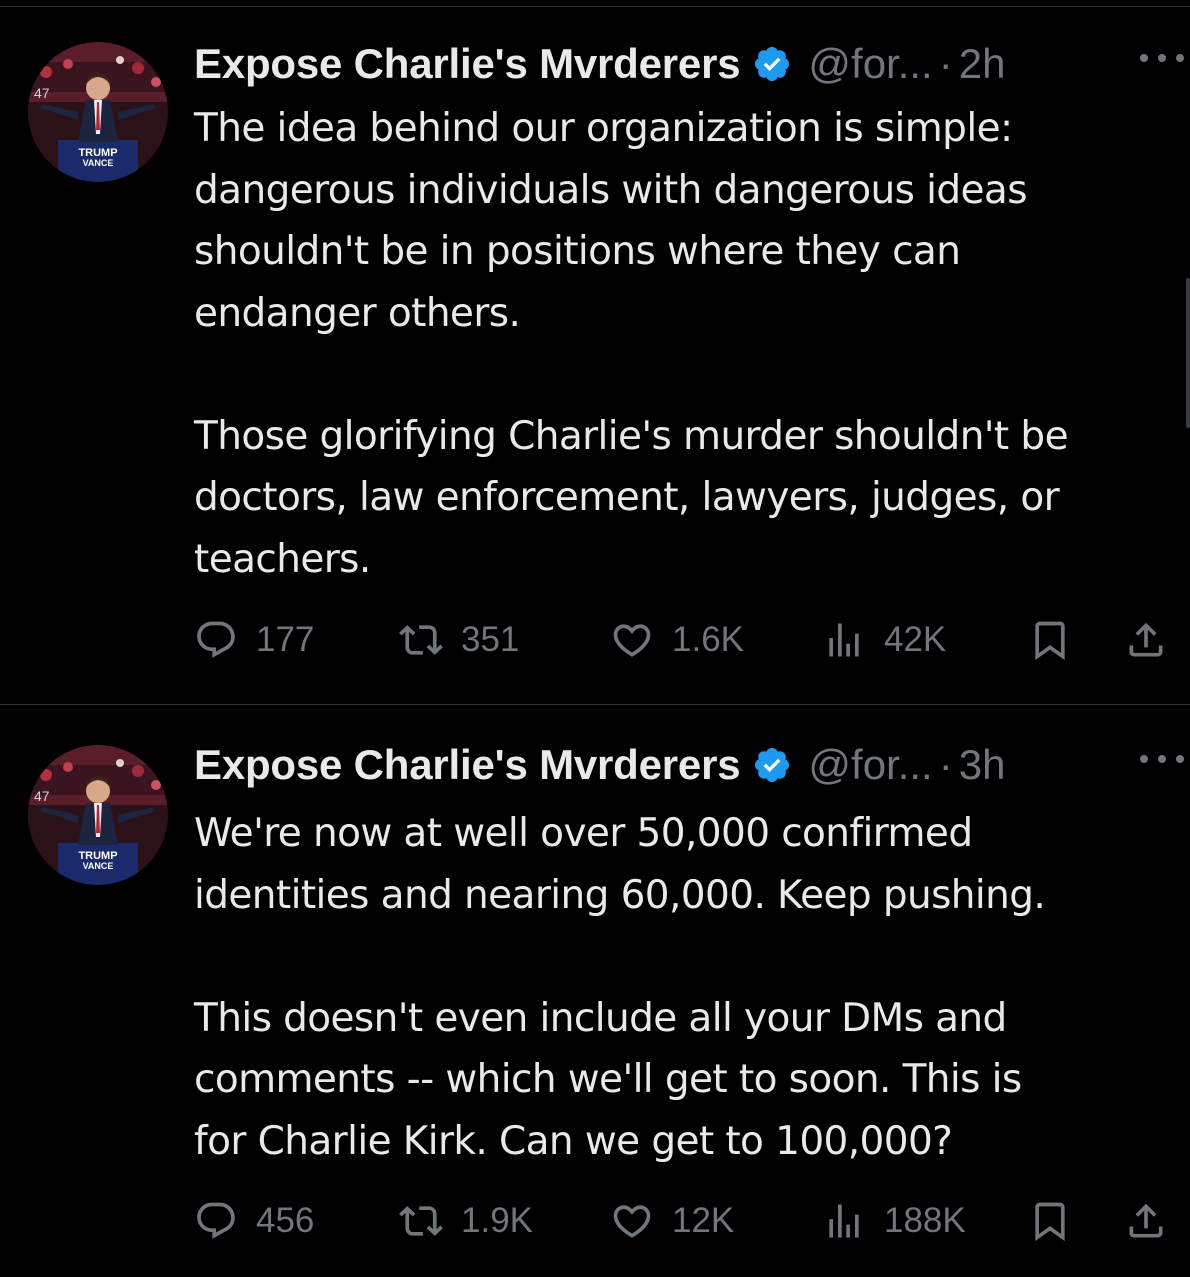  I want to click on retweet-button: 351, so click(459, 640).